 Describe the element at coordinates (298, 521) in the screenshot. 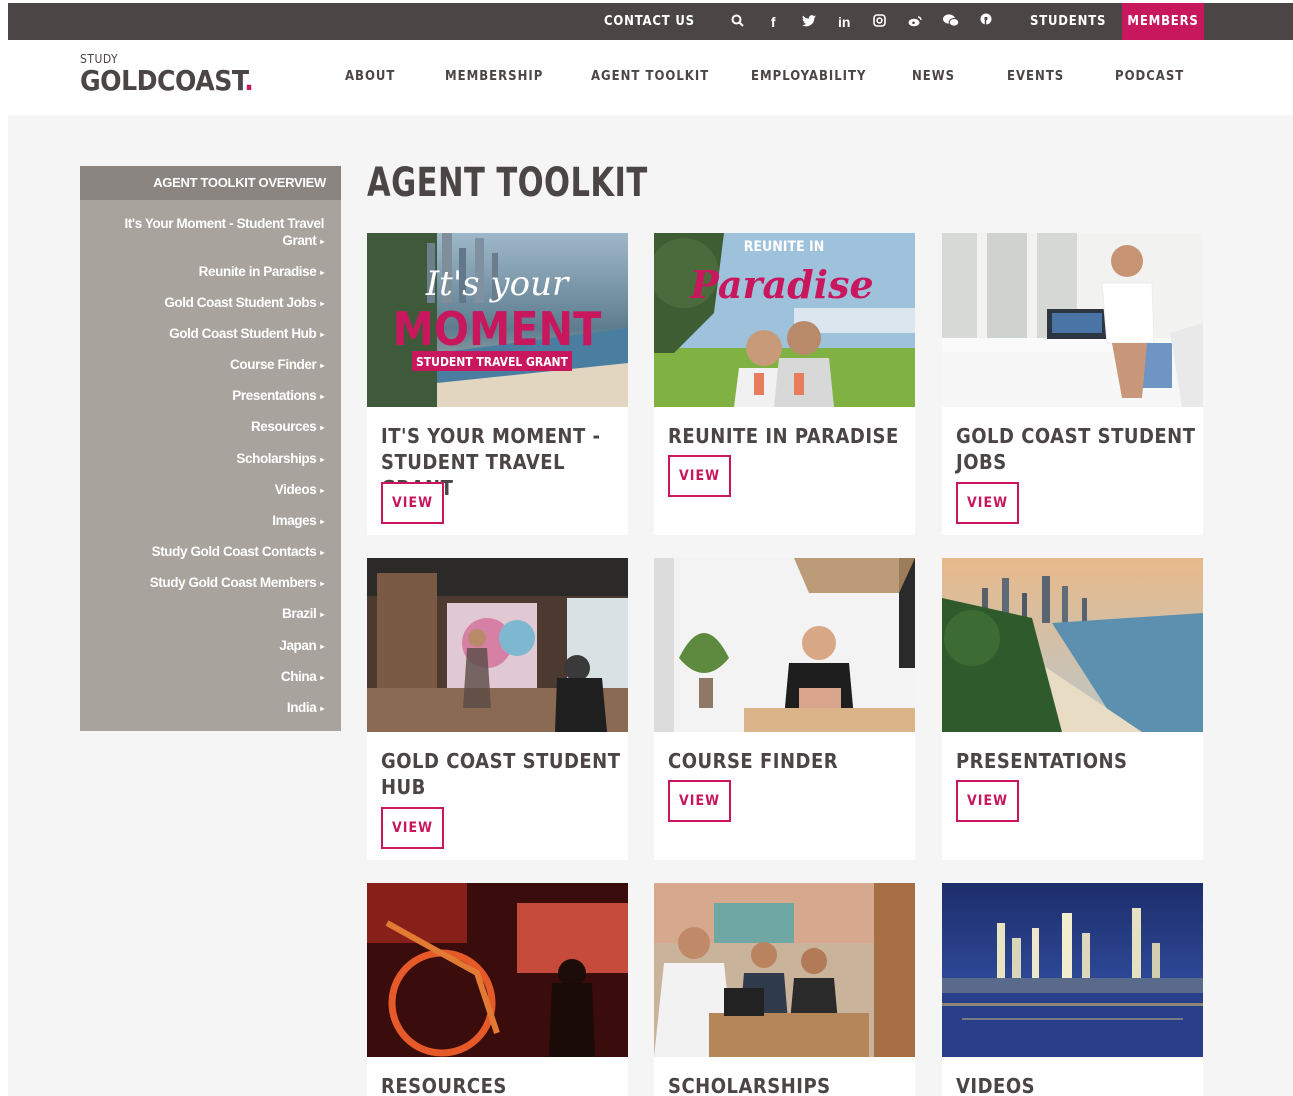

I see `sidebar-item-images: Images ▸` at that location.